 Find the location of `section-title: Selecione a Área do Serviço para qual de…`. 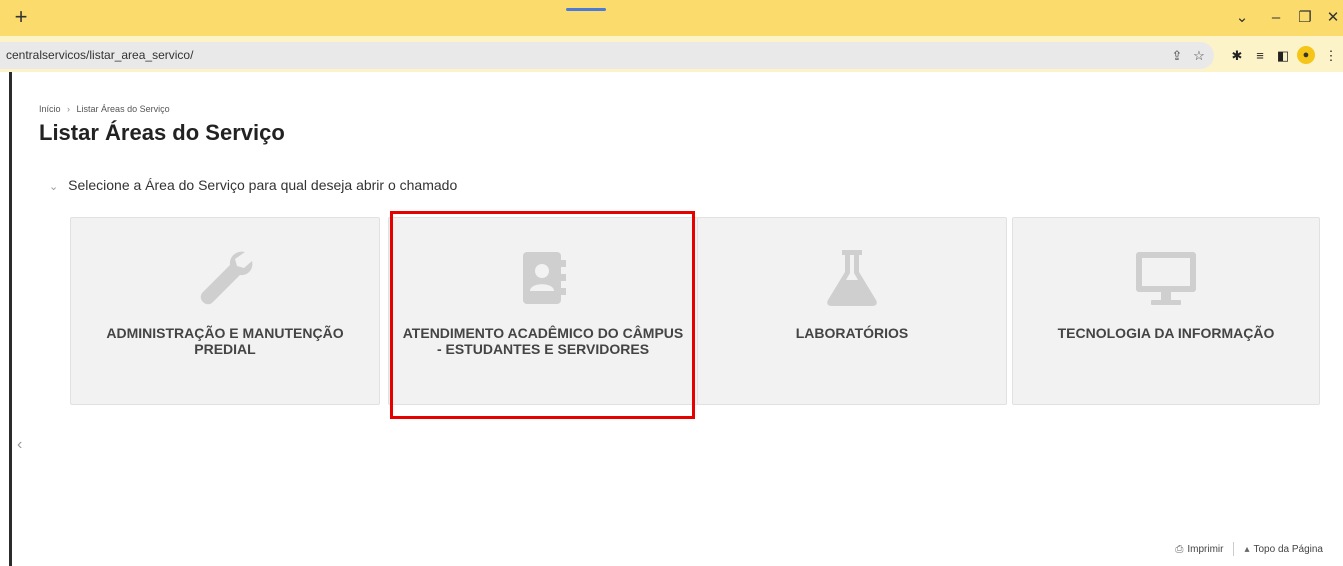

section-title: Selecione a Área do Serviço para qual de… is located at coordinates (263, 185).